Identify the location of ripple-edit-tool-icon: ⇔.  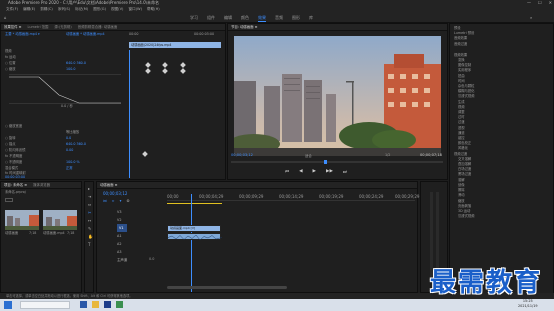
(89, 204).